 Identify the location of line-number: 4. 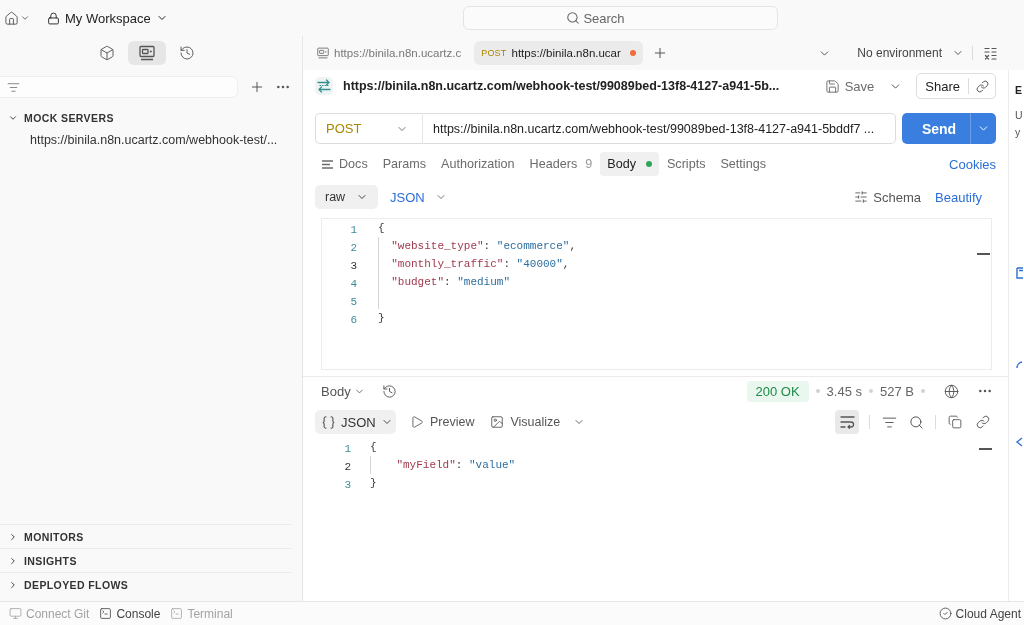
(353, 284).